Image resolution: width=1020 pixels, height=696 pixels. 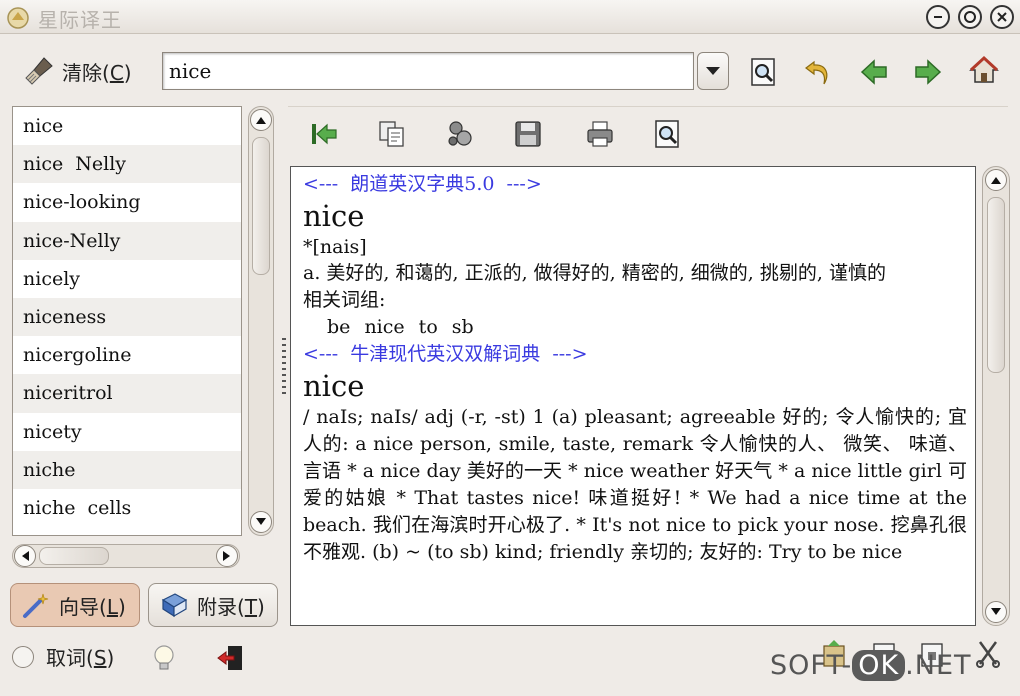 I want to click on tools-button, so click(x=988, y=654).